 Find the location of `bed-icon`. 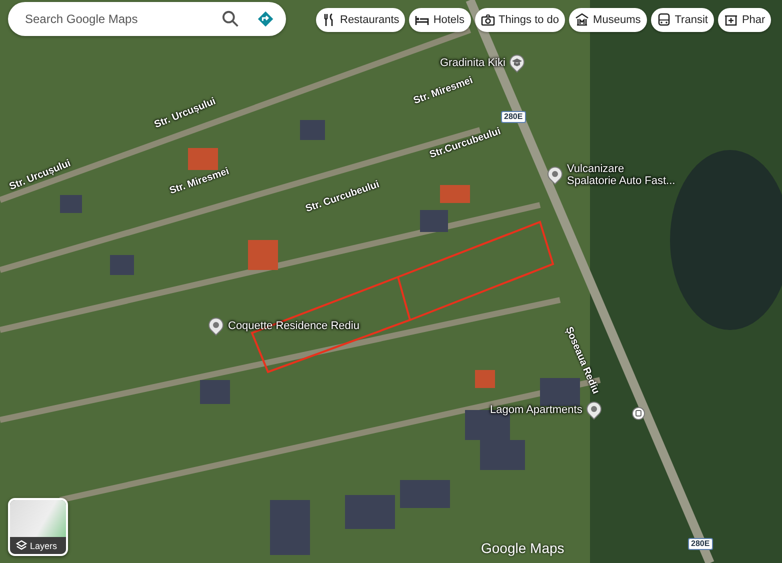

bed-icon is located at coordinates (422, 20).